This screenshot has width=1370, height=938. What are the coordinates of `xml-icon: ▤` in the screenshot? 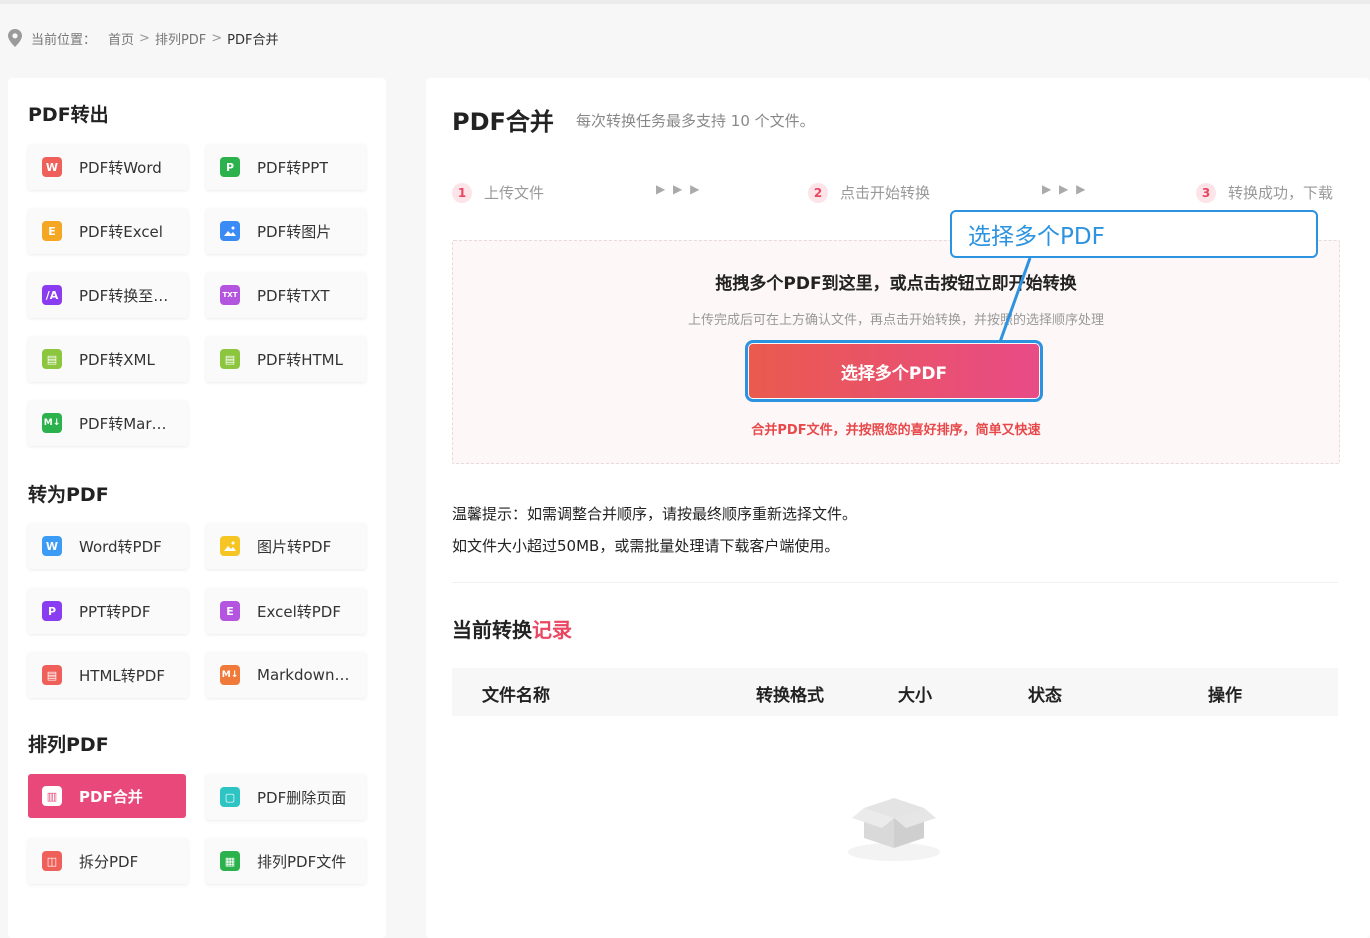 It's located at (52, 359).